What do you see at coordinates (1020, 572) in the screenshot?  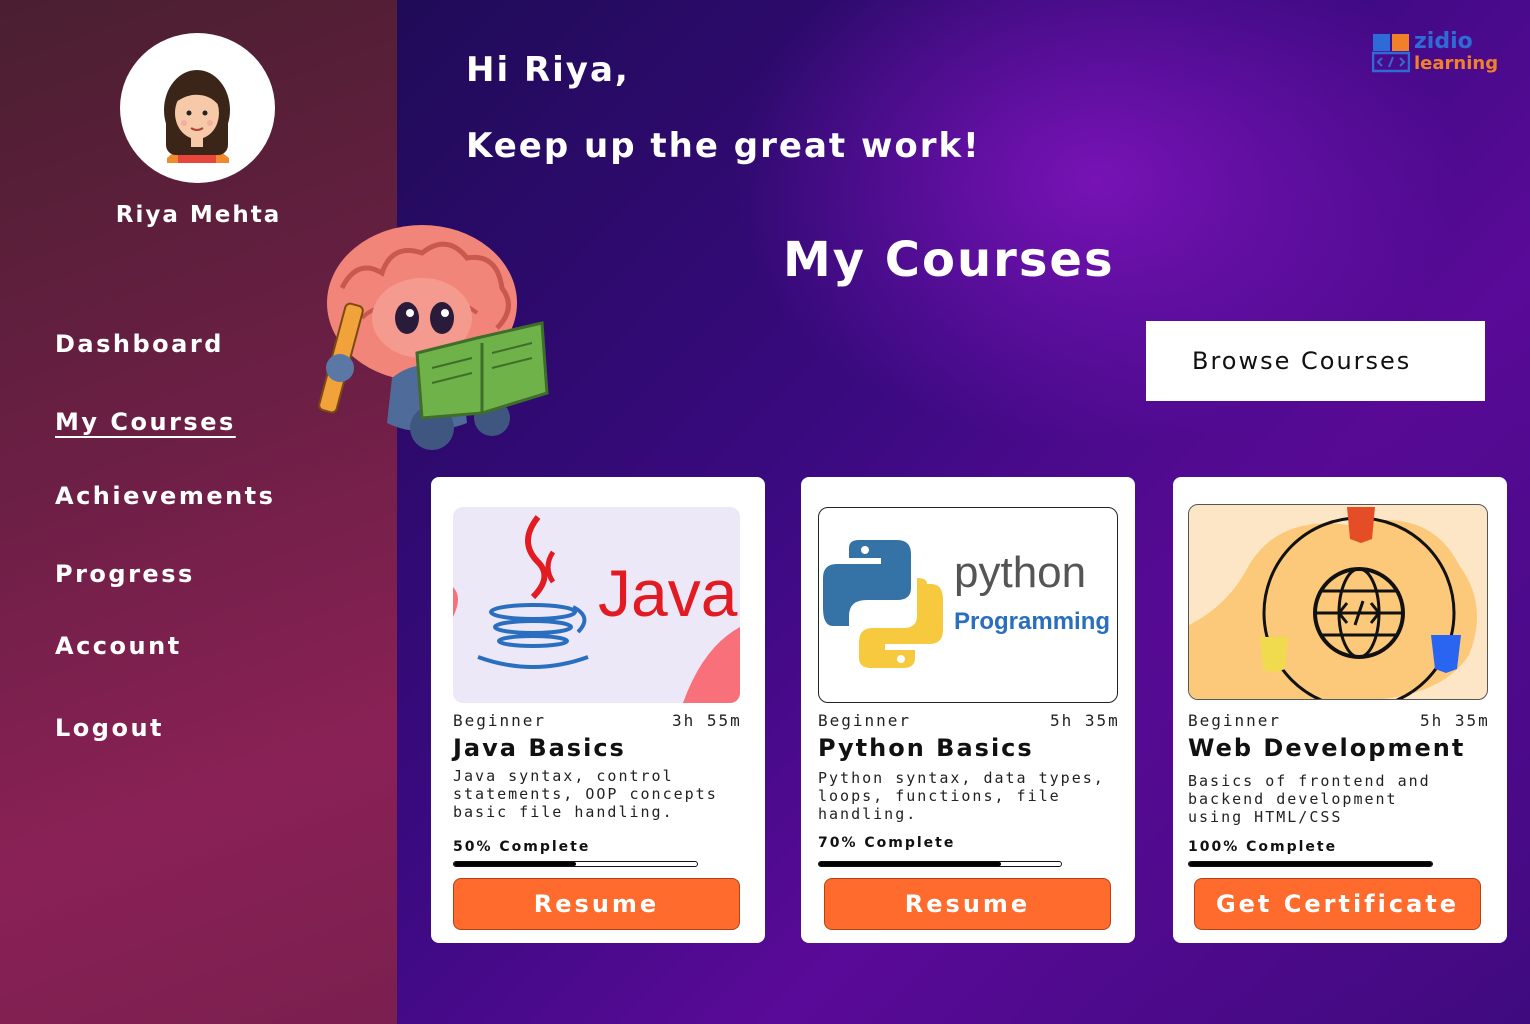 I see `python-logo-text: python` at bounding box center [1020, 572].